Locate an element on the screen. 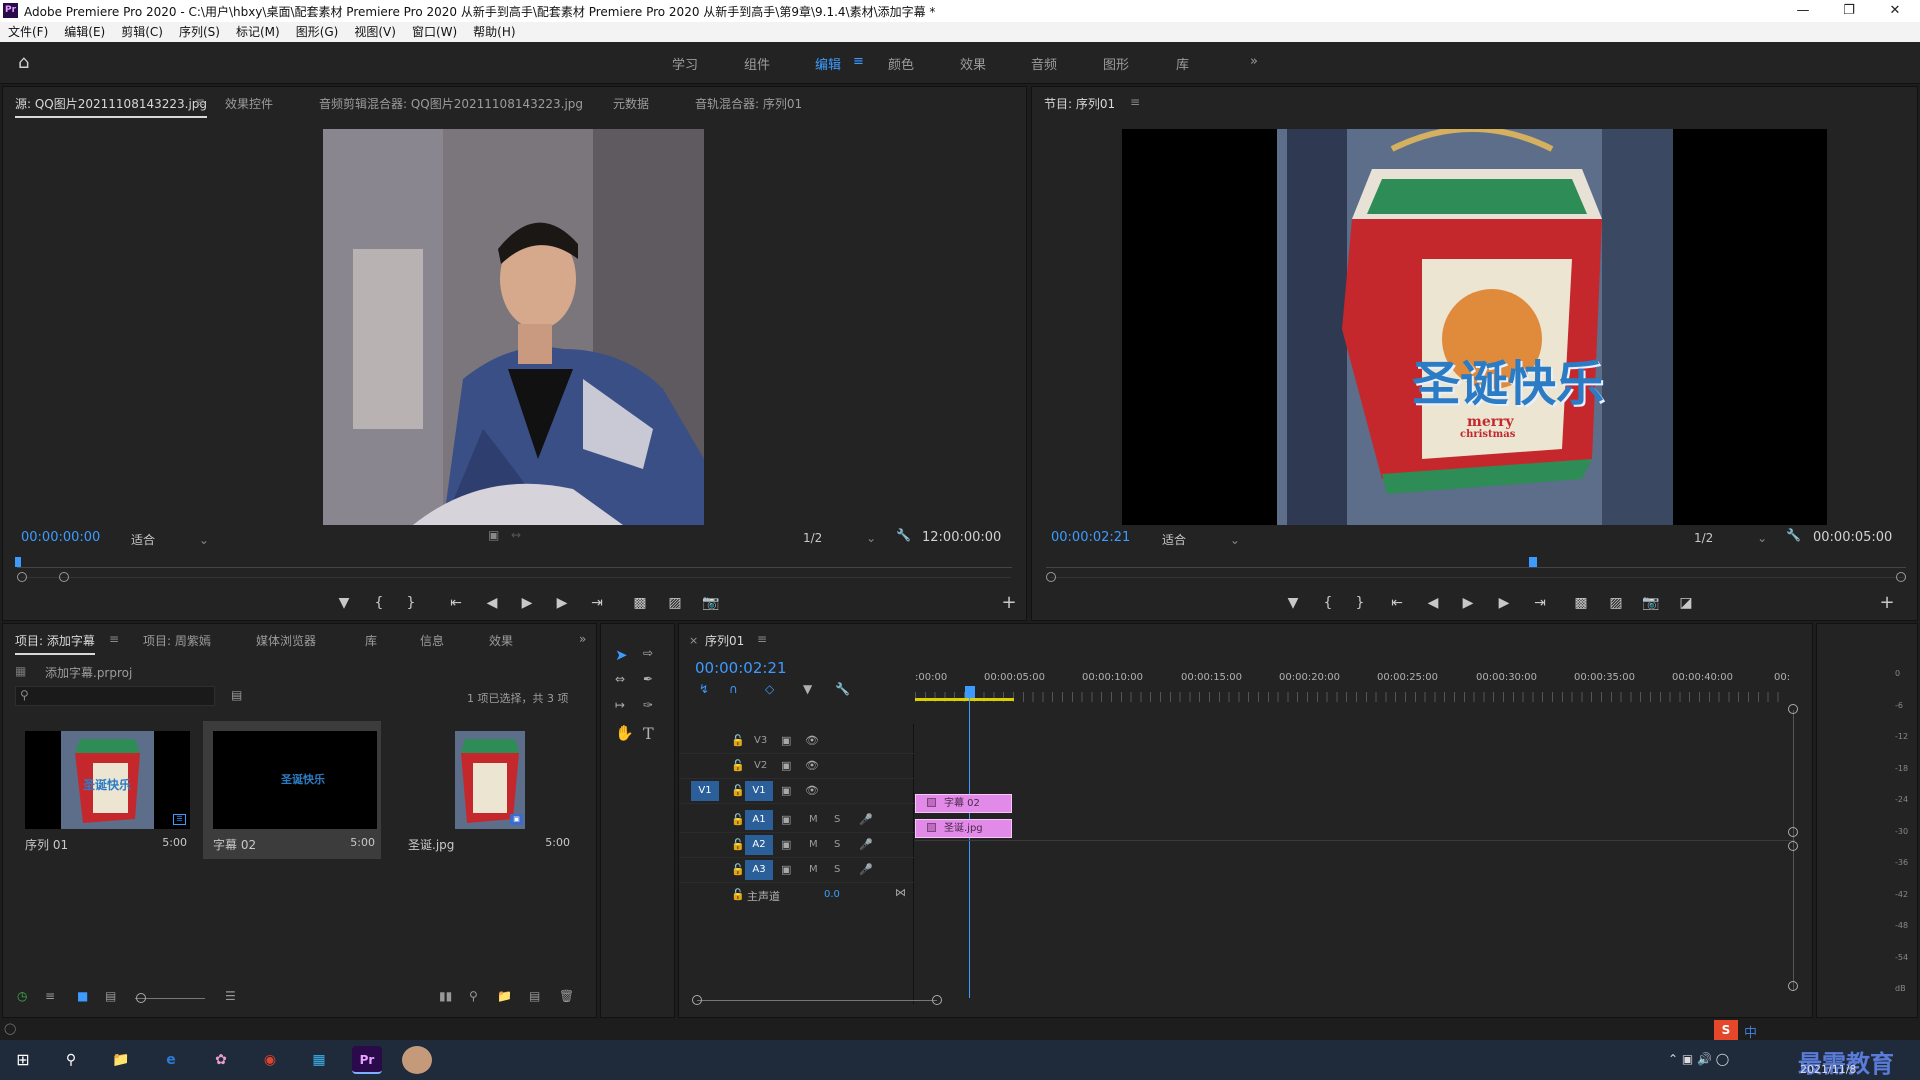 The image size is (1920, 1080). program-zoom-bar is located at coordinates (1477, 577).